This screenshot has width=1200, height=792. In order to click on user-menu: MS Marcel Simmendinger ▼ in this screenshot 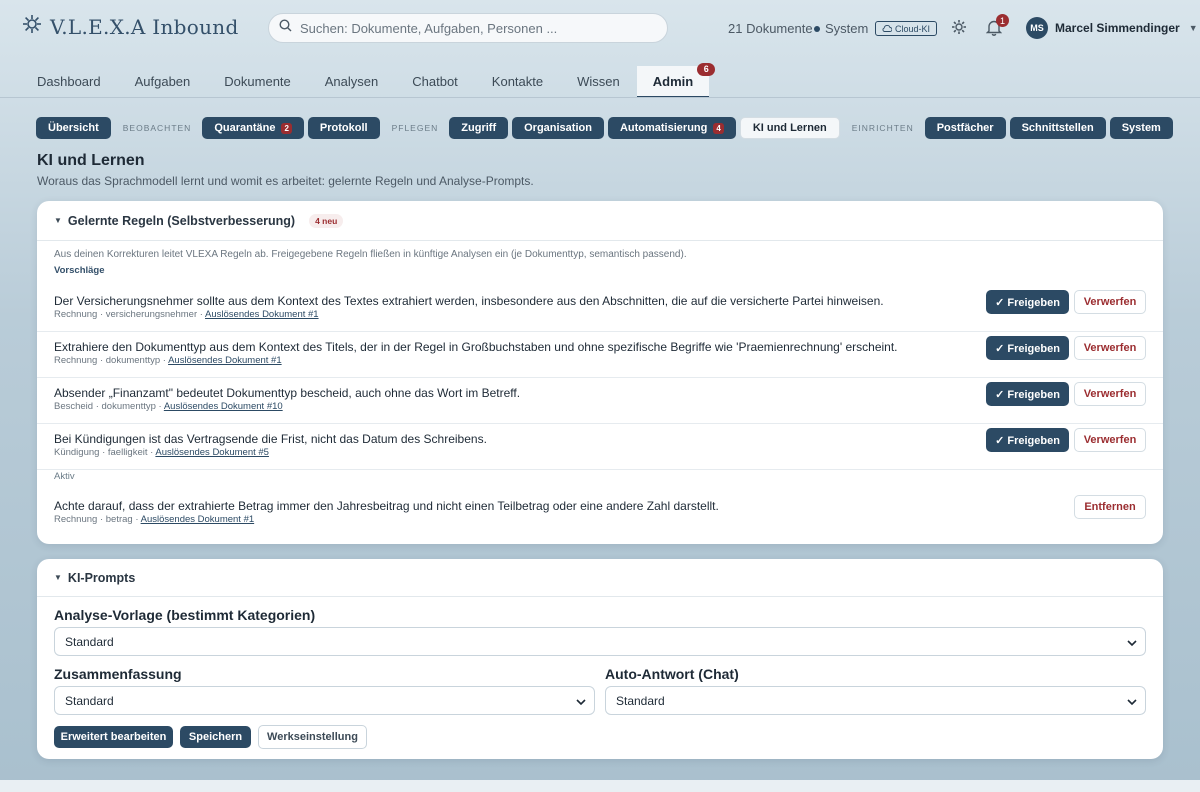, I will do `click(1112, 28)`.